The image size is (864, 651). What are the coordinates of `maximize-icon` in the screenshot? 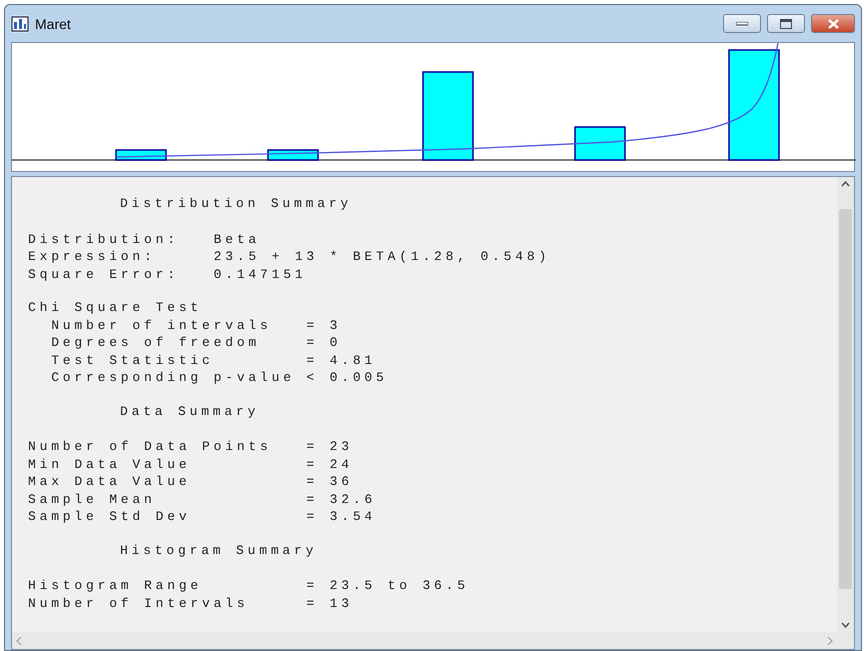 It's located at (786, 23).